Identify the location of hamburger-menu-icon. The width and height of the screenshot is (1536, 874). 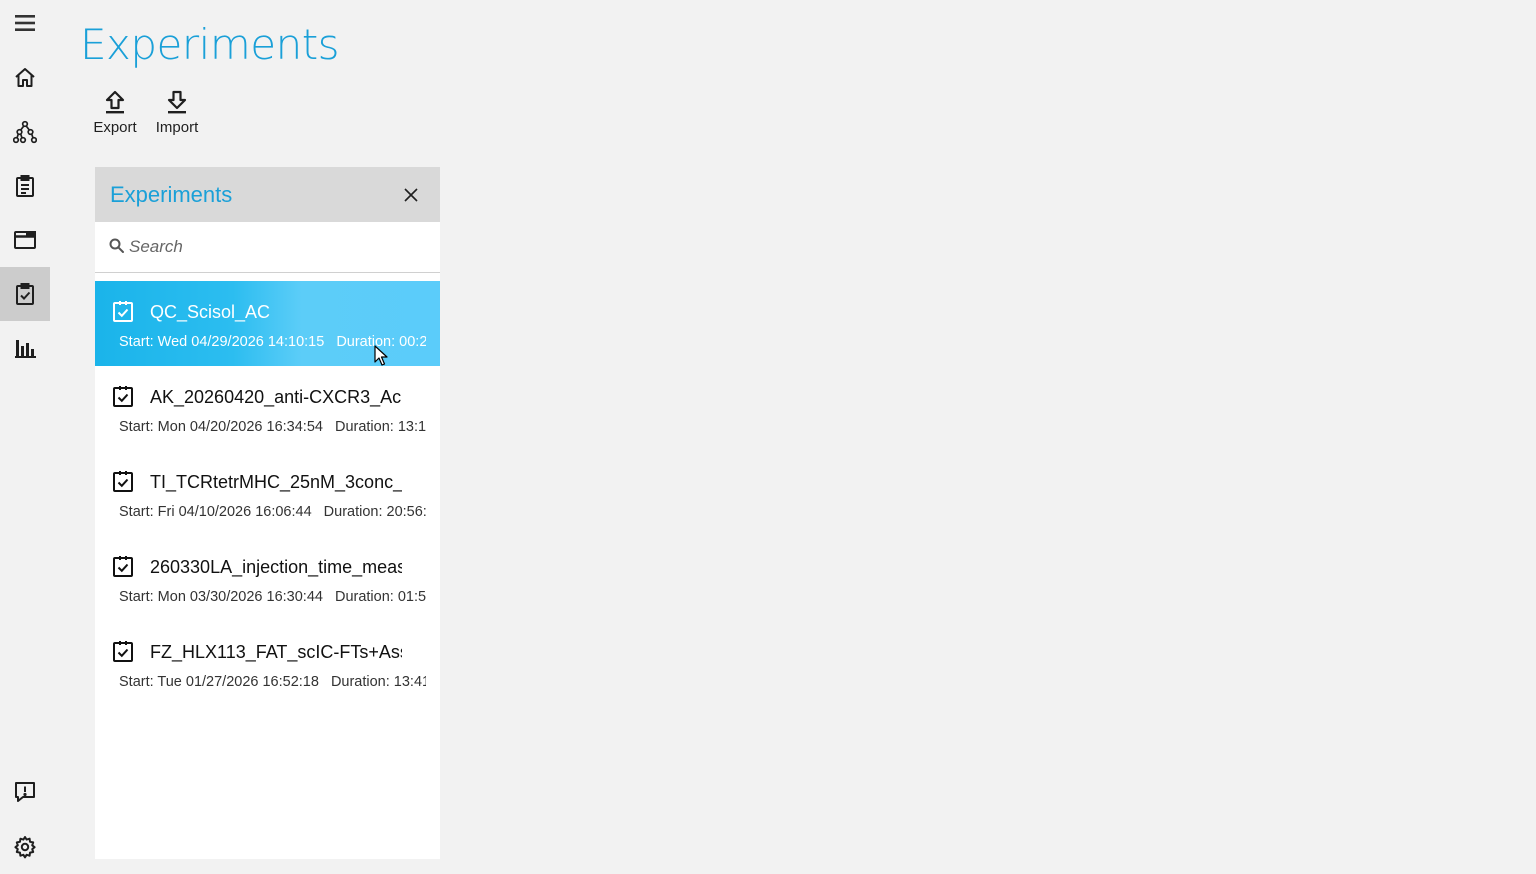
(25, 23).